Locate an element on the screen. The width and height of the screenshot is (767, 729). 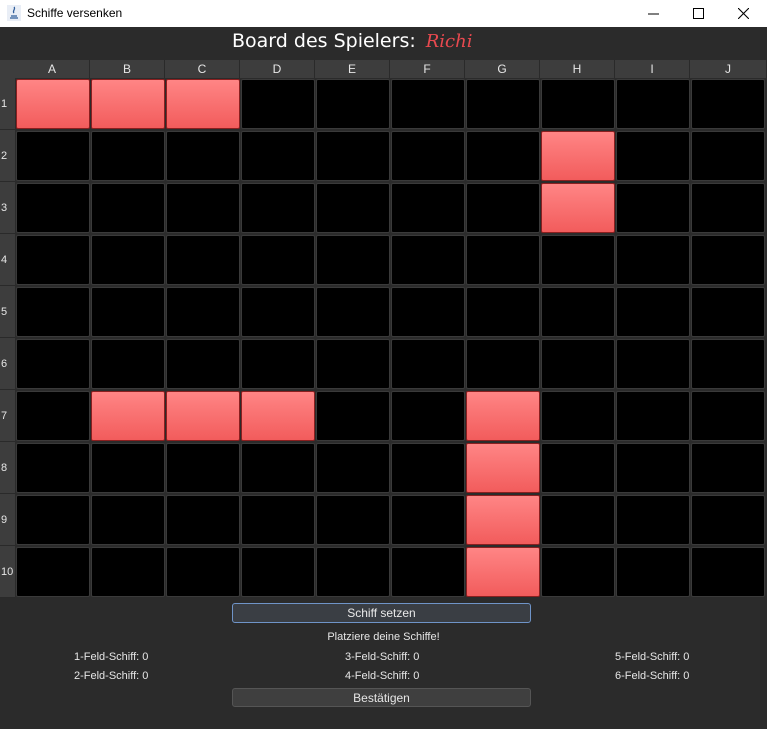
maximize-button is located at coordinates (698, 13).